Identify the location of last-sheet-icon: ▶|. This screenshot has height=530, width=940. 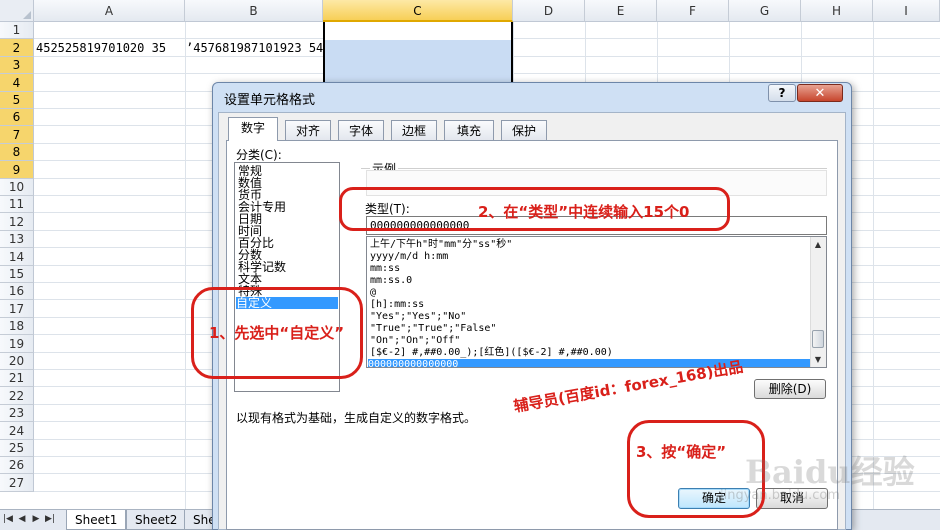
(50, 519).